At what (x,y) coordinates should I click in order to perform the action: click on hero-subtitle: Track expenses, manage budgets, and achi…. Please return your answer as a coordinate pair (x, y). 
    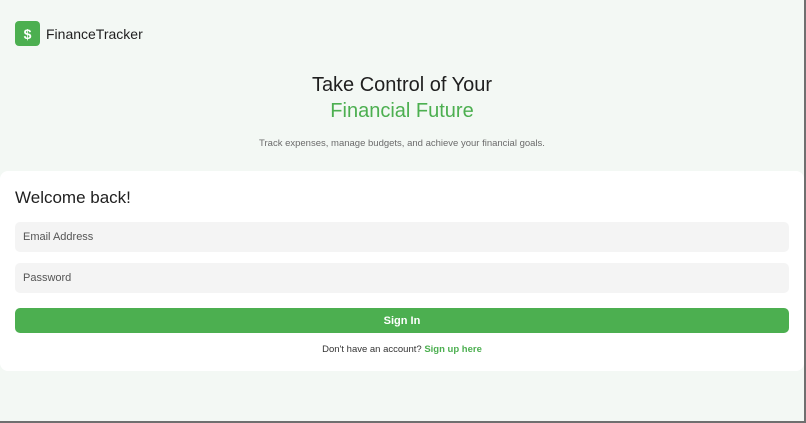
    Looking at the image, I should click on (402, 143).